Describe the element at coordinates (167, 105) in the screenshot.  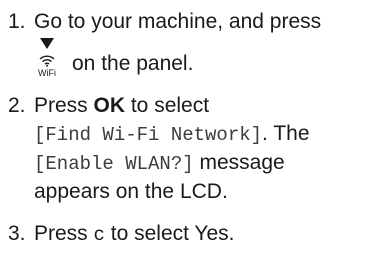
I see `step-2-to-select: to select` at that location.